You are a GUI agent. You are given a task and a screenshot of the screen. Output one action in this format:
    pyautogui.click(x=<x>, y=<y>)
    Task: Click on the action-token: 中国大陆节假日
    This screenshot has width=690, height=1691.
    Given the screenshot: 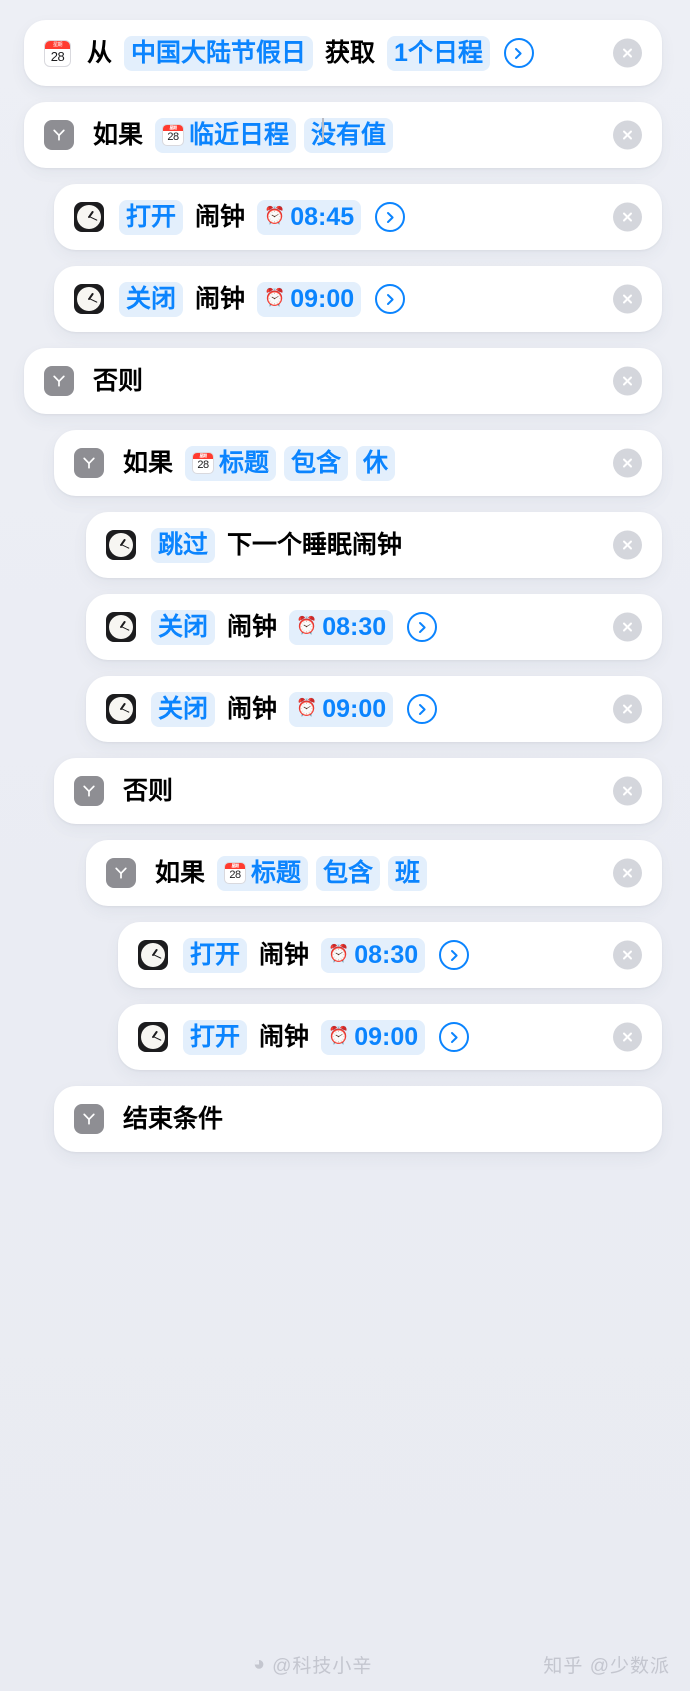 What is the action you would take?
    pyautogui.click(x=219, y=53)
    